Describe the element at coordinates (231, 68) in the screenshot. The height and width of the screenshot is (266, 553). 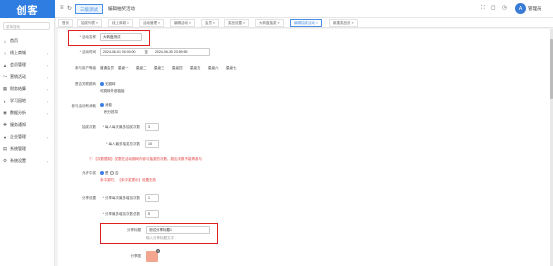
I see `level-option-7: 星级七` at that location.